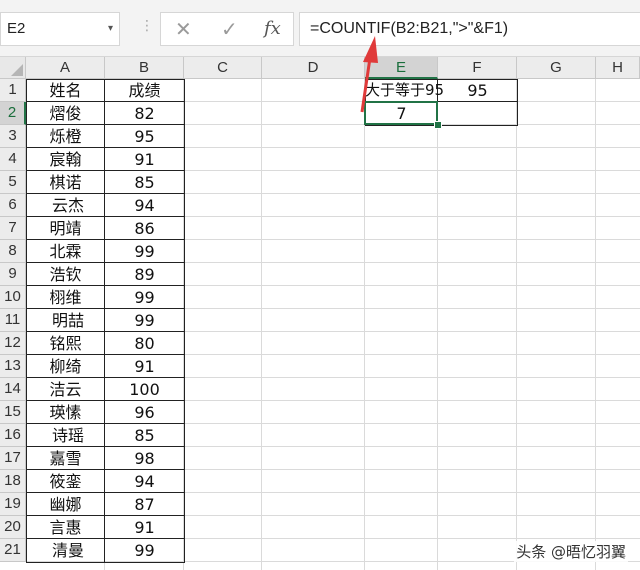 This screenshot has width=640, height=570. I want to click on name-box-value: E2, so click(16, 28).